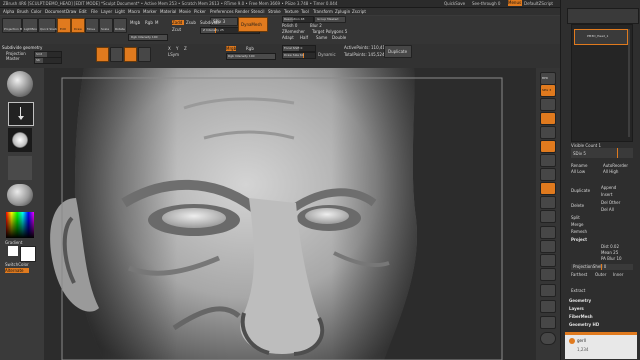 The image size is (640, 360). What do you see at coordinates (36, 11) in the screenshot?
I see `menu-item-color: Color` at bounding box center [36, 11].